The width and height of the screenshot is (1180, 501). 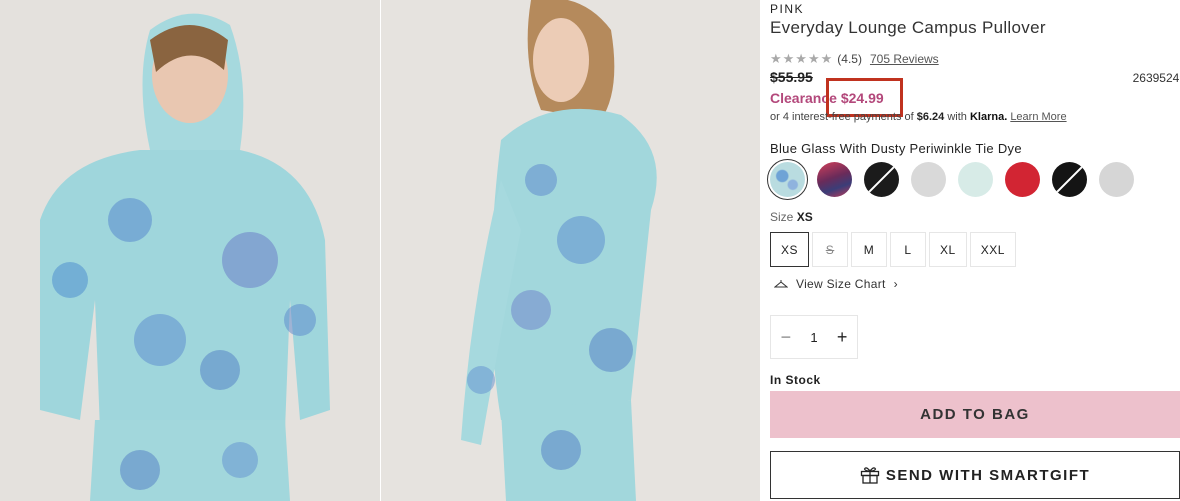 I want to click on quantity-value: 1, so click(x=814, y=337).